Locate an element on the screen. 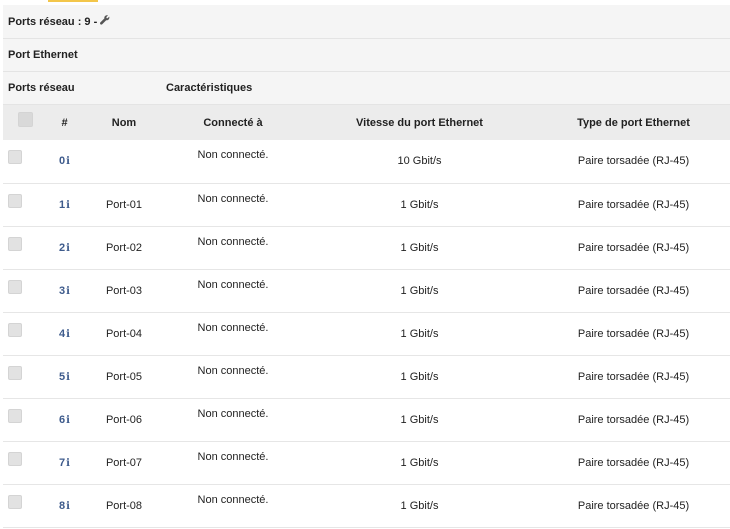  port-number-cell: 2i is located at coordinates (64, 247).